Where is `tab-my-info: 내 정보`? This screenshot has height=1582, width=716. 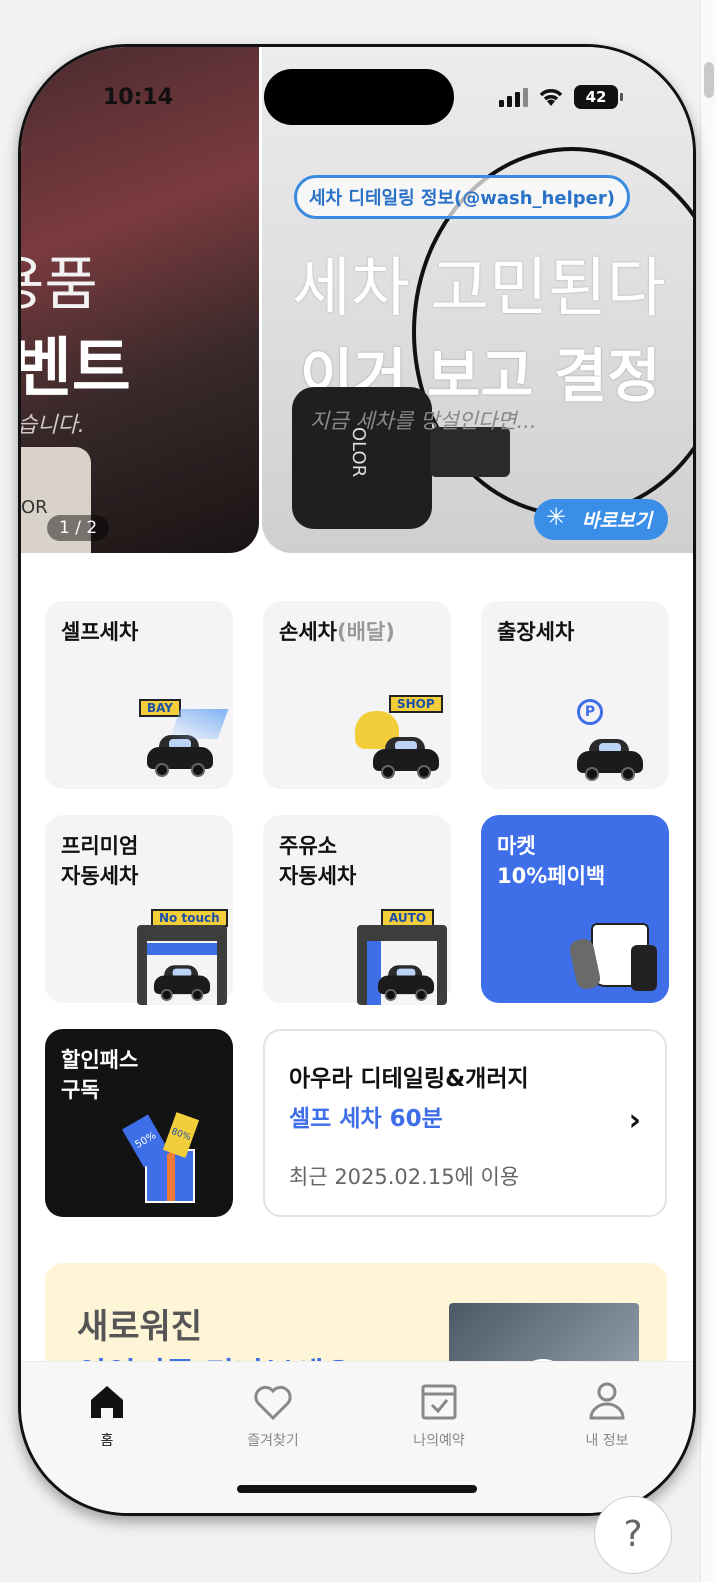 tab-my-info: 내 정보 is located at coordinates (607, 1415).